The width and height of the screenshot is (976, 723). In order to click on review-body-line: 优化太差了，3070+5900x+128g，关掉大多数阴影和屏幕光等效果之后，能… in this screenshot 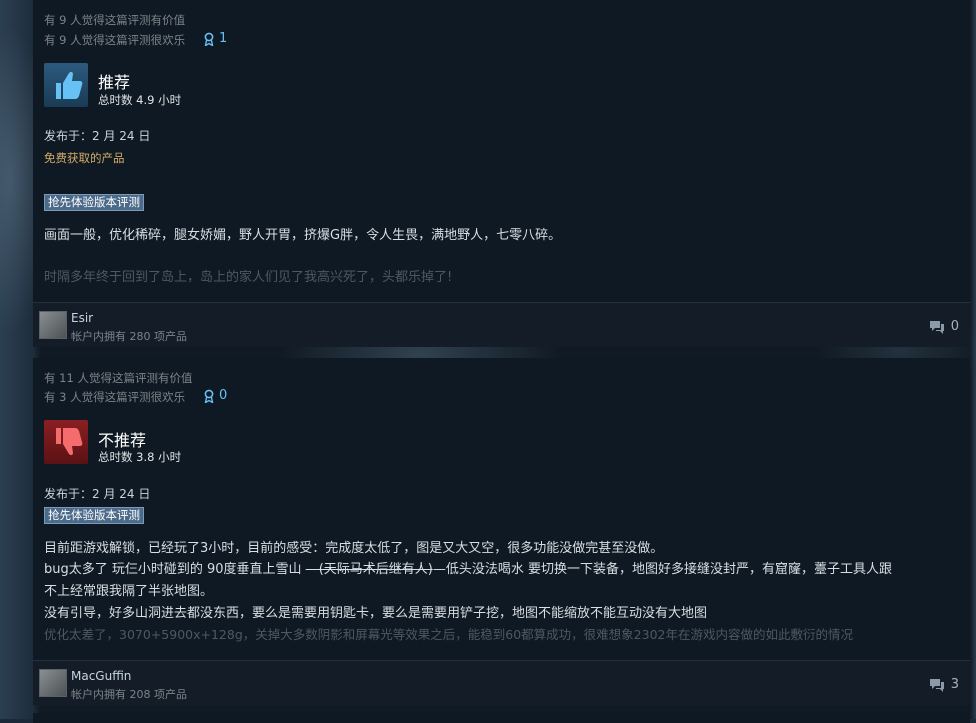, I will do `click(448, 634)`.